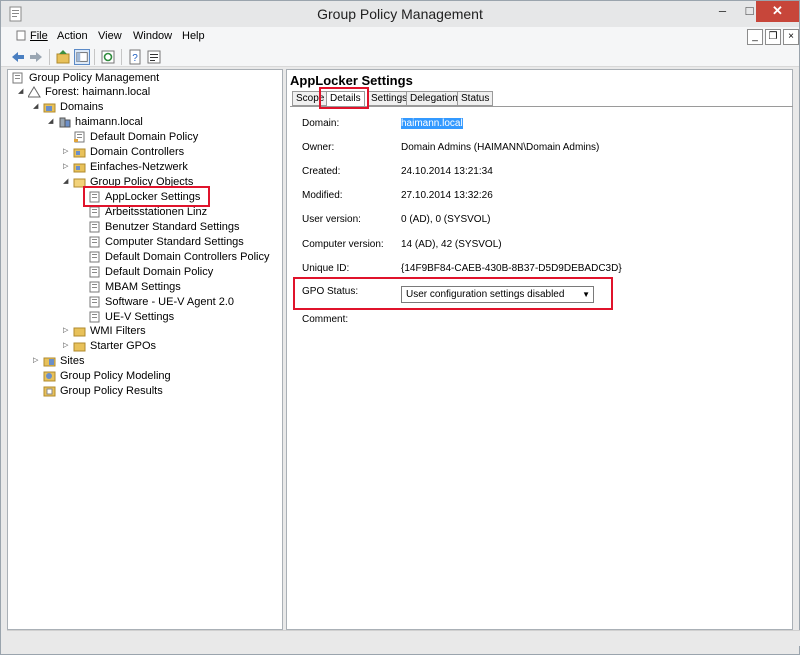  I want to click on forward-arrow-icon, so click(36, 57).